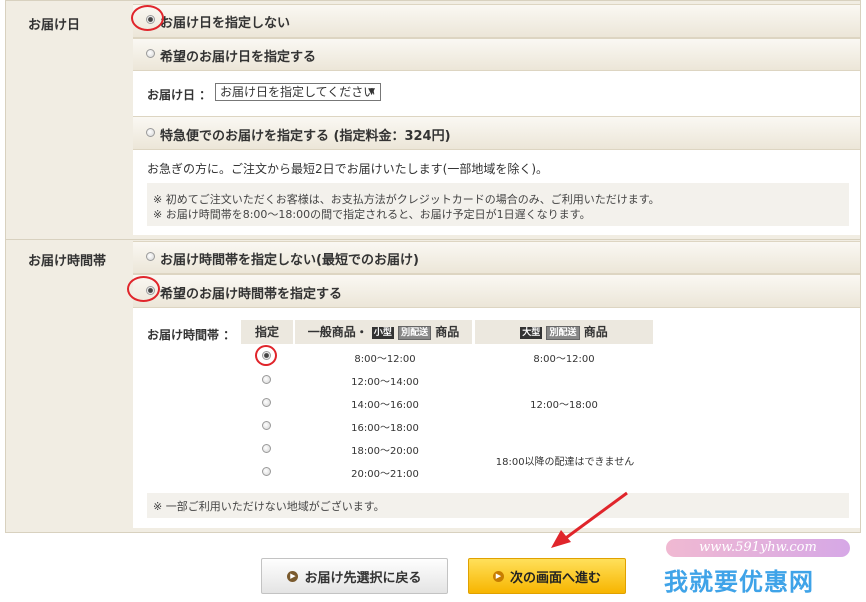 The width and height of the screenshot is (866, 602). Describe the element at coordinates (739, 582) in the screenshot. I see `watermark-text: 我就要优惠网` at that location.